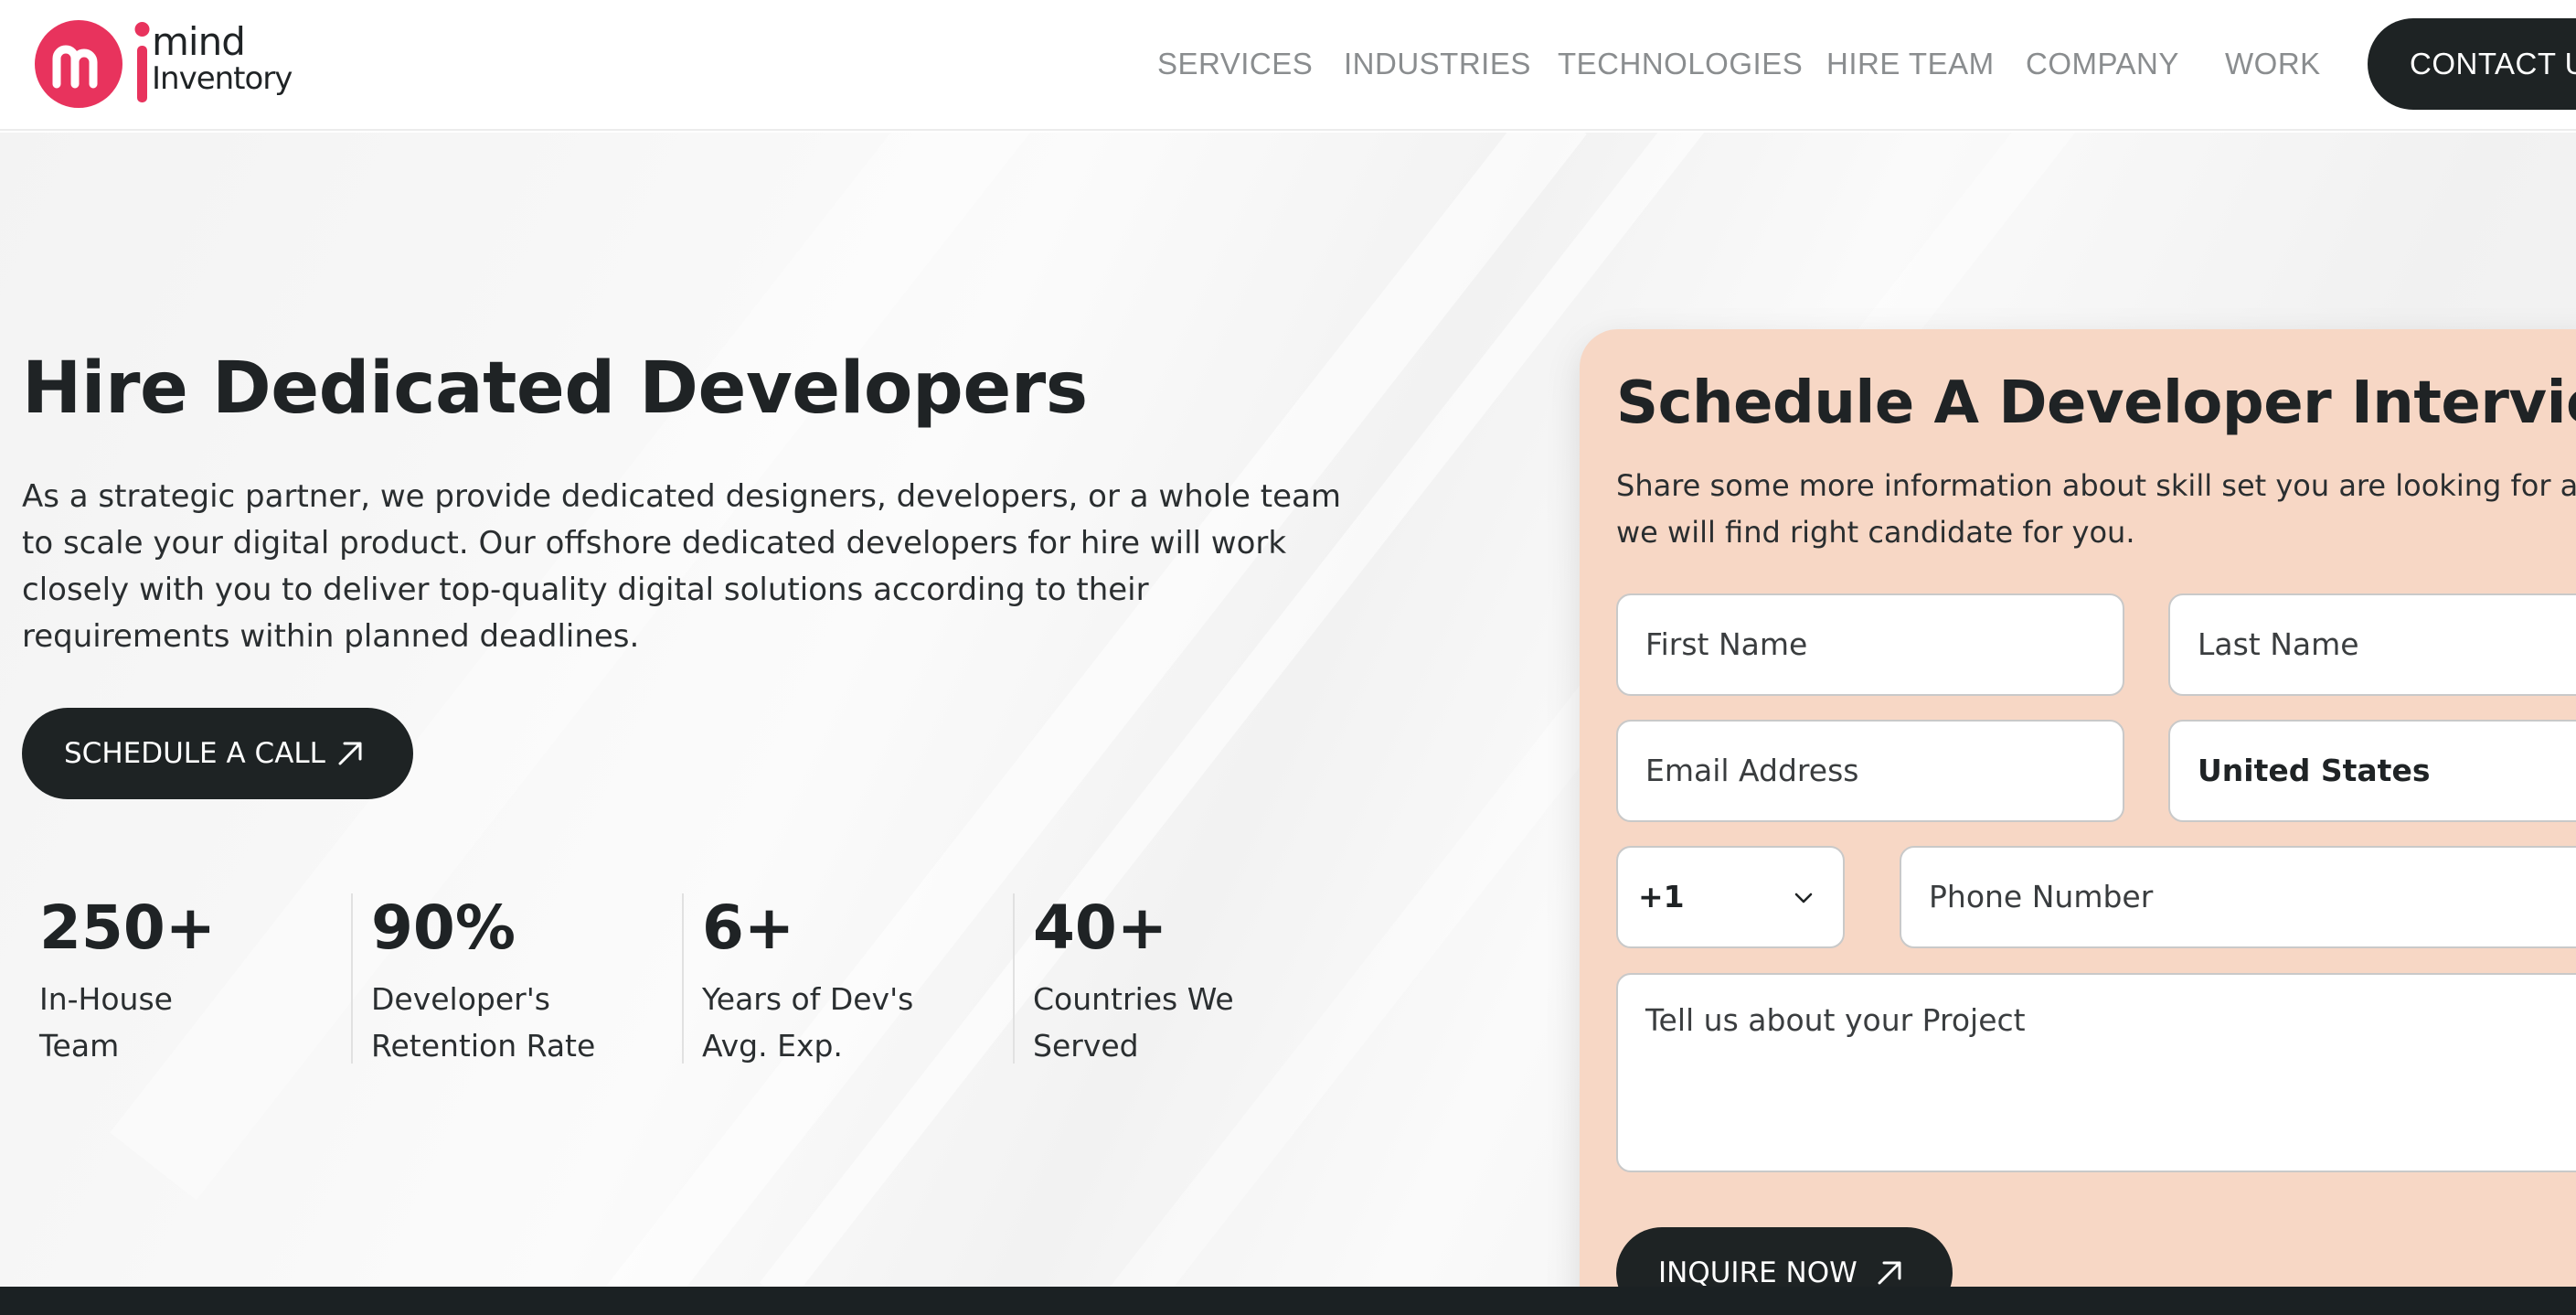  I want to click on stat-years-experience: 6+ Years of Dev's Avg. Exp., so click(857, 978).